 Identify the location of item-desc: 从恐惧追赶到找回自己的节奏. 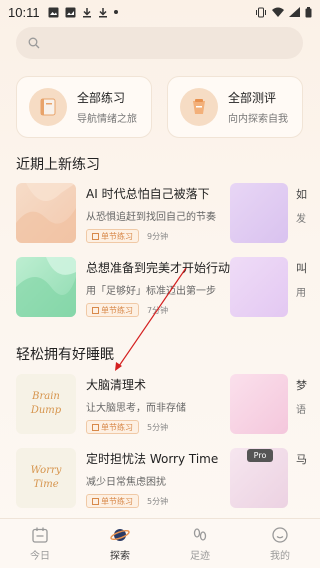
(151, 217).